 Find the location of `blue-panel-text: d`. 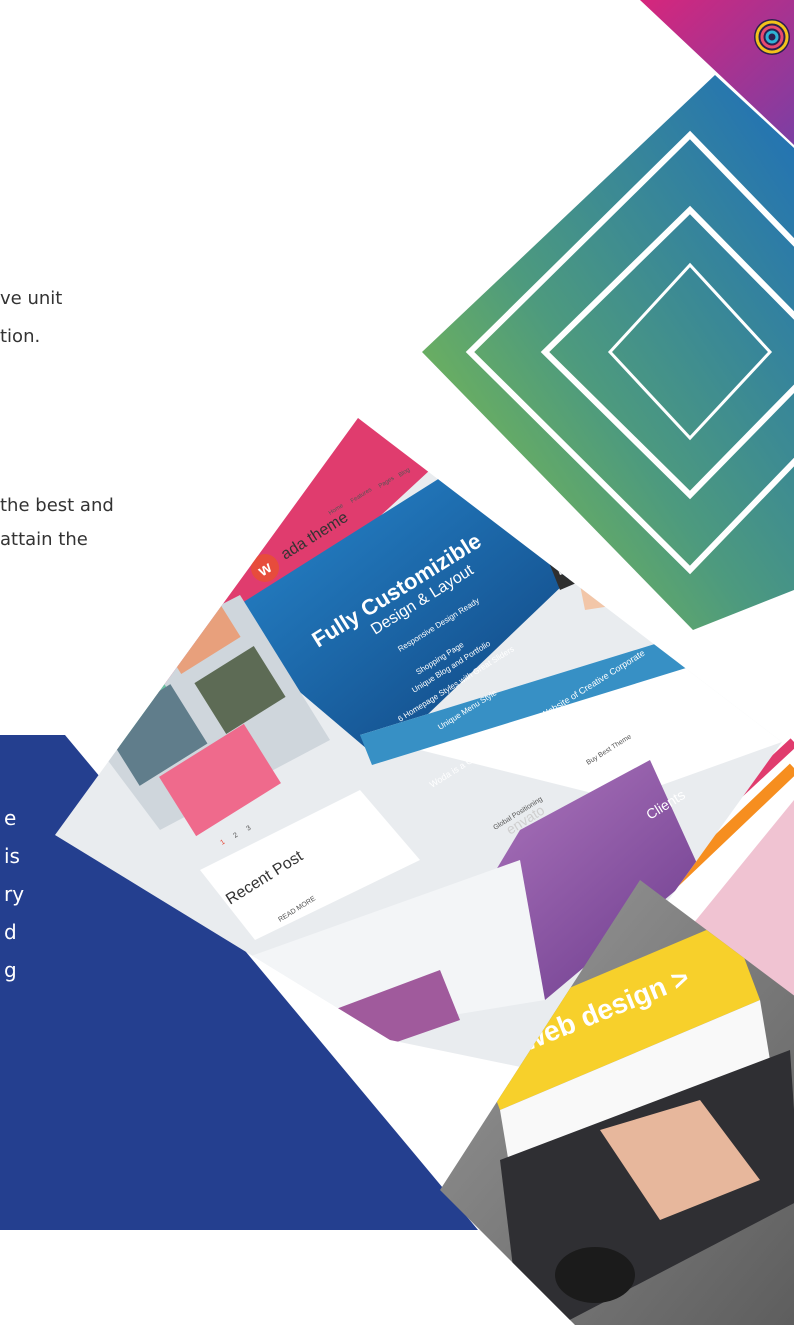

blue-panel-text: d is located at coordinates (10, 932).